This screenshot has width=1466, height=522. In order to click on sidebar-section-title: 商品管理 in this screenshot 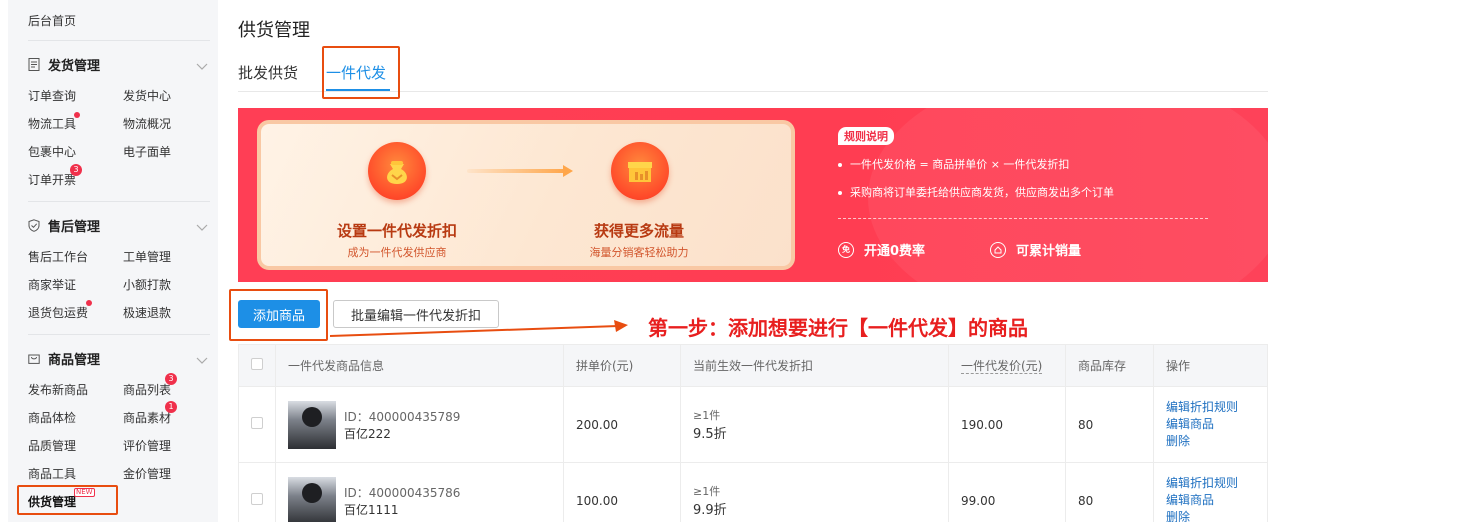, I will do `click(74, 360)`.